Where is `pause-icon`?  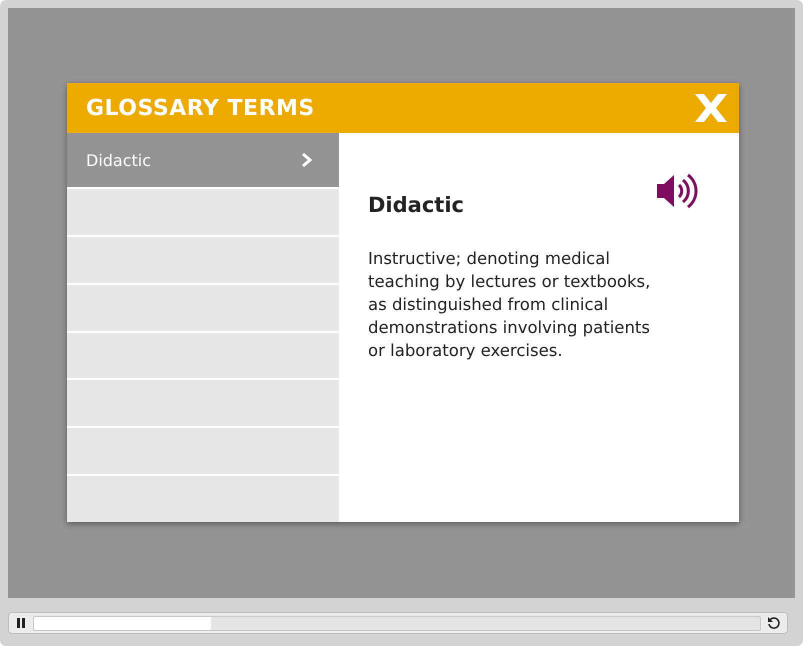 pause-icon is located at coordinates (21, 623).